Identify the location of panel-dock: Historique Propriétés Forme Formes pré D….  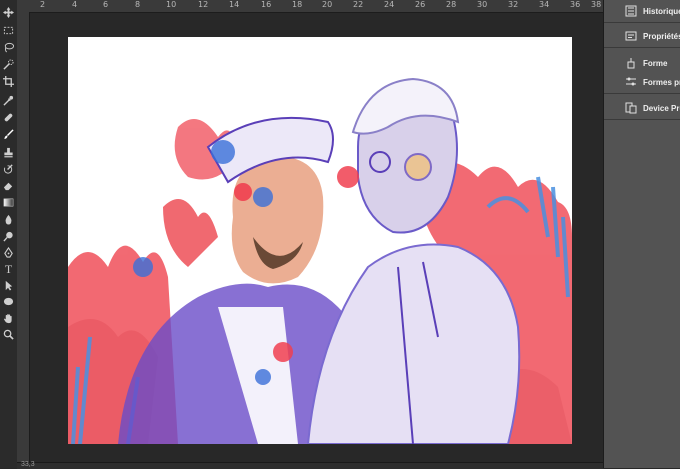
(641, 234).